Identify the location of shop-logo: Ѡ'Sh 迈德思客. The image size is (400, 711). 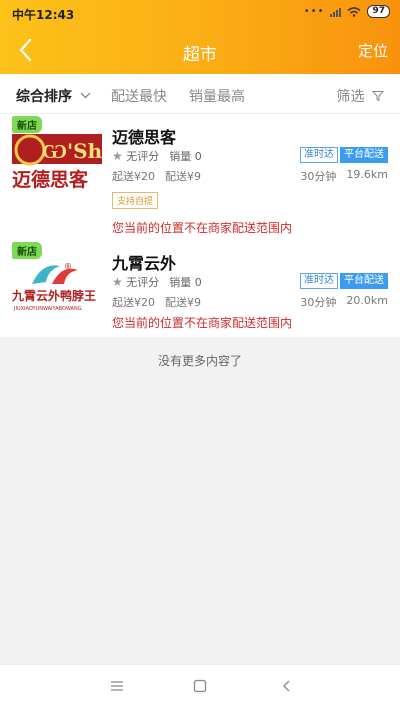
(57, 159).